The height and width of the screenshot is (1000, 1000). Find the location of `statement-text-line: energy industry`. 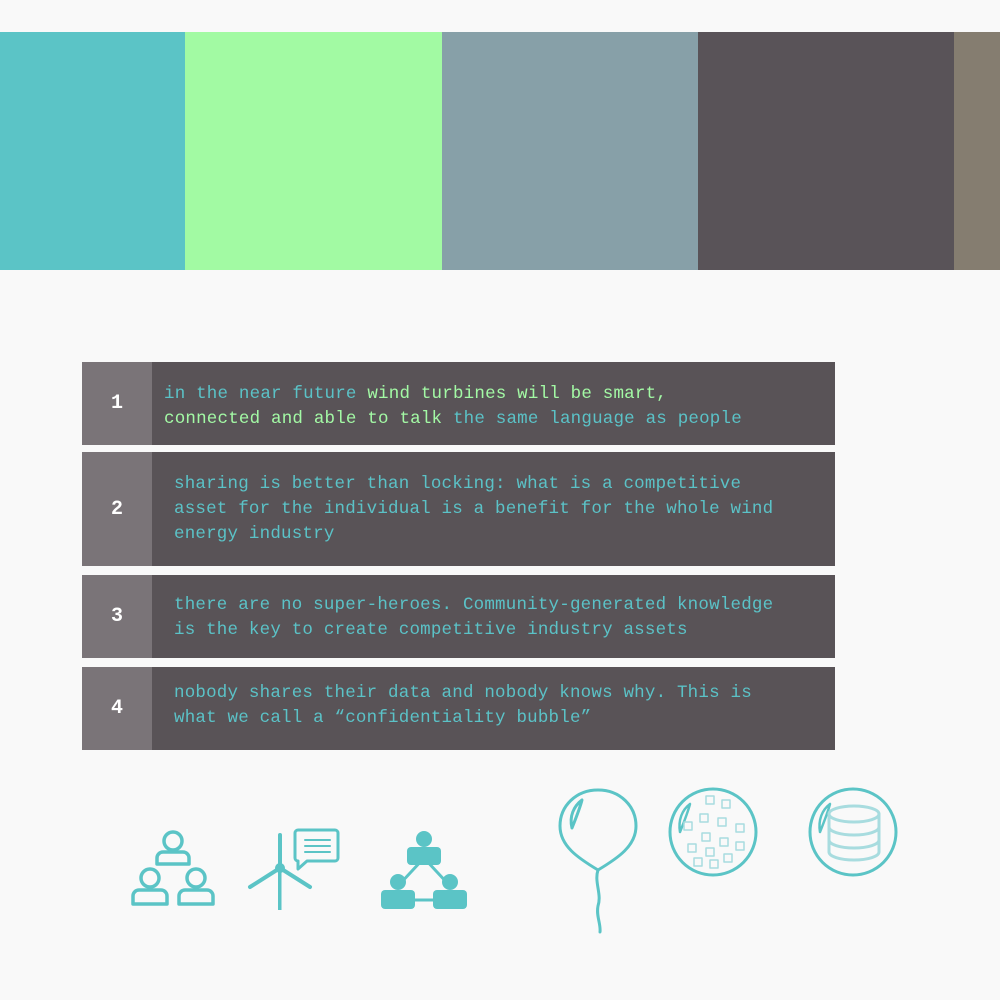

statement-text-line: energy industry is located at coordinates (254, 534).